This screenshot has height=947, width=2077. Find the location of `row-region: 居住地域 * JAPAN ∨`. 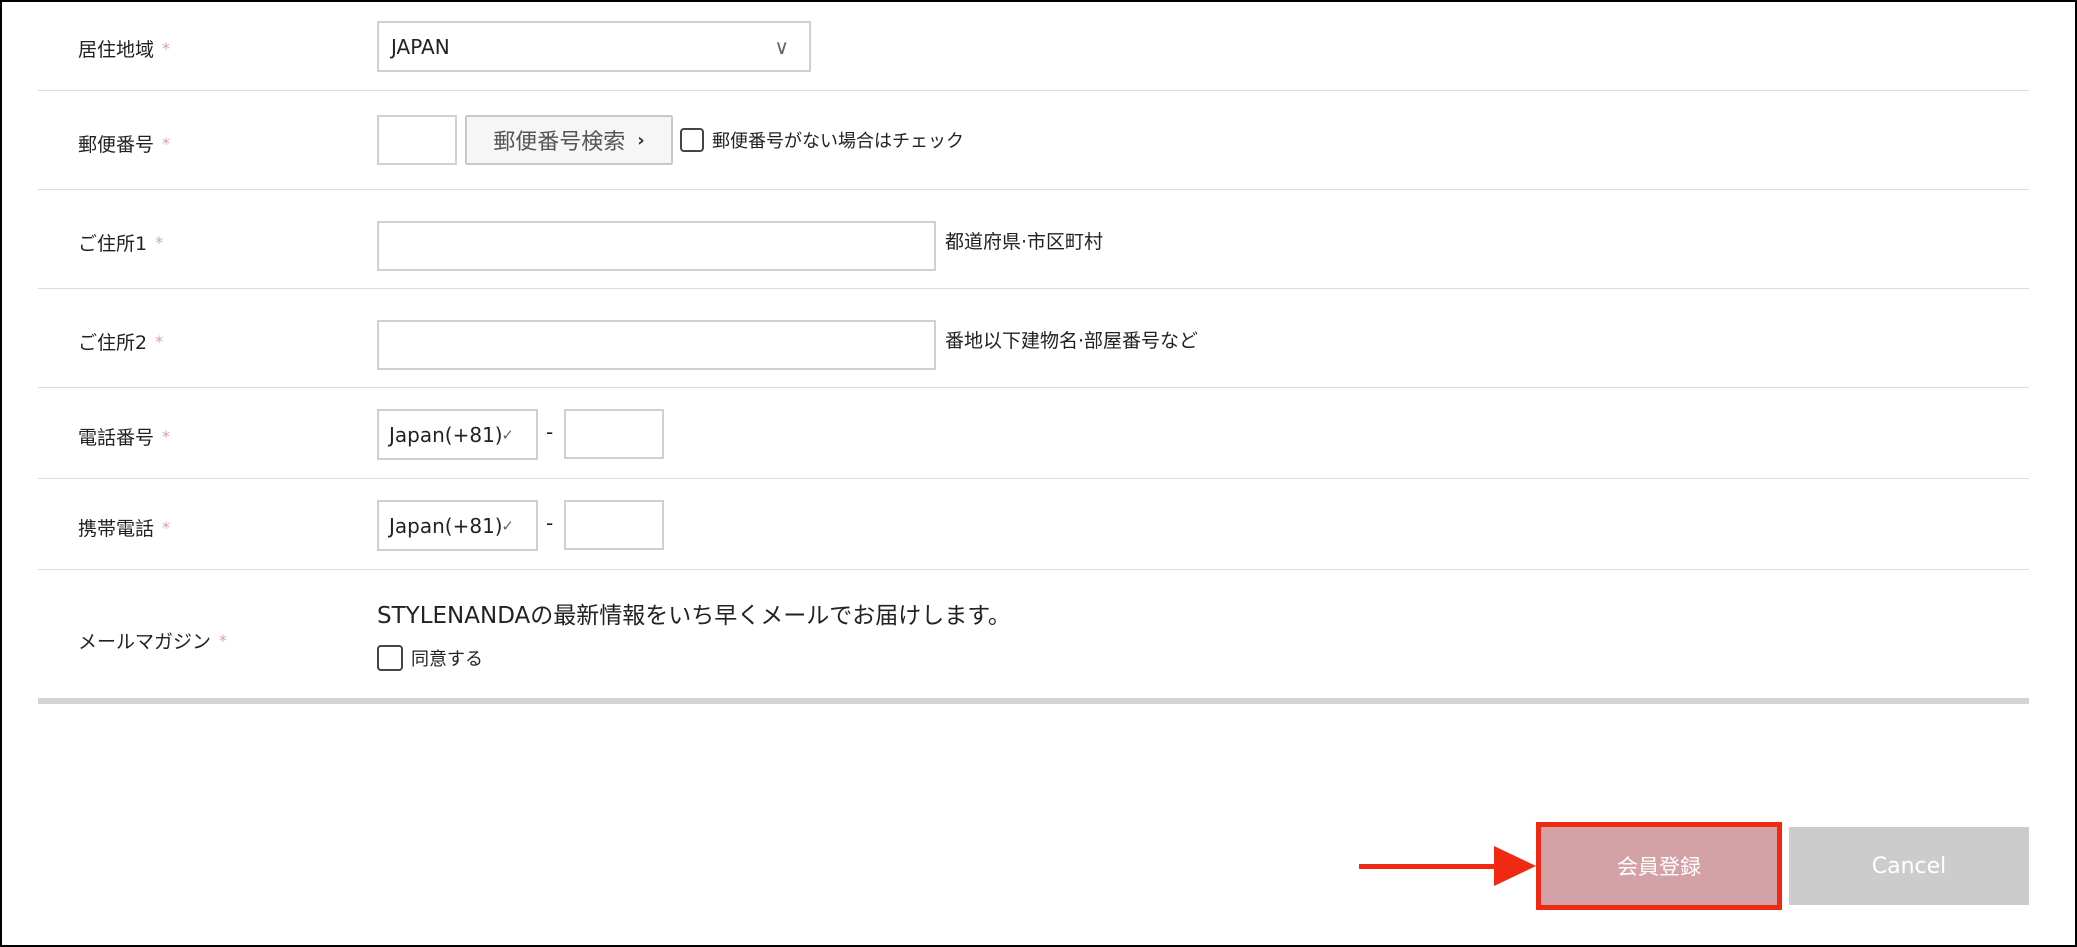

row-region: 居住地域 * JAPAN ∨ is located at coordinates (1033, 45).